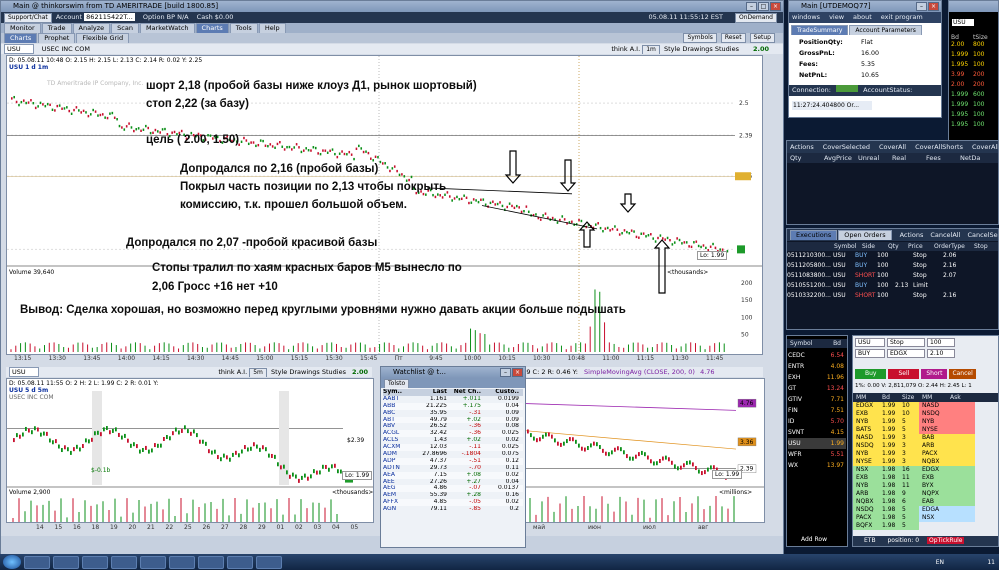  Describe the element at coordinates (991, 562) in the screenshot. I see `taskbar-time: 11` at that location.